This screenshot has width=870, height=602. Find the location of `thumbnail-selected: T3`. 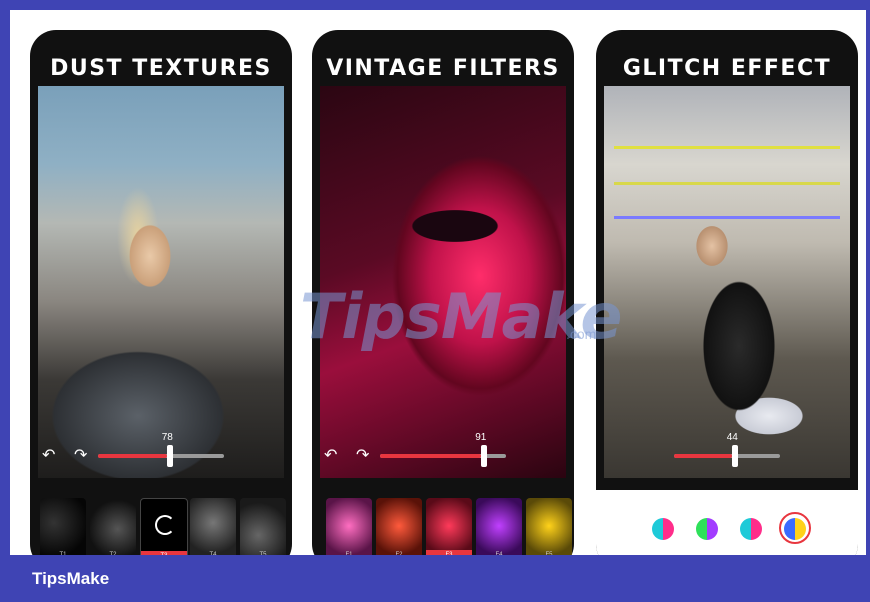

thumbnail-selected: T3 is located at coordinates (164, 526).